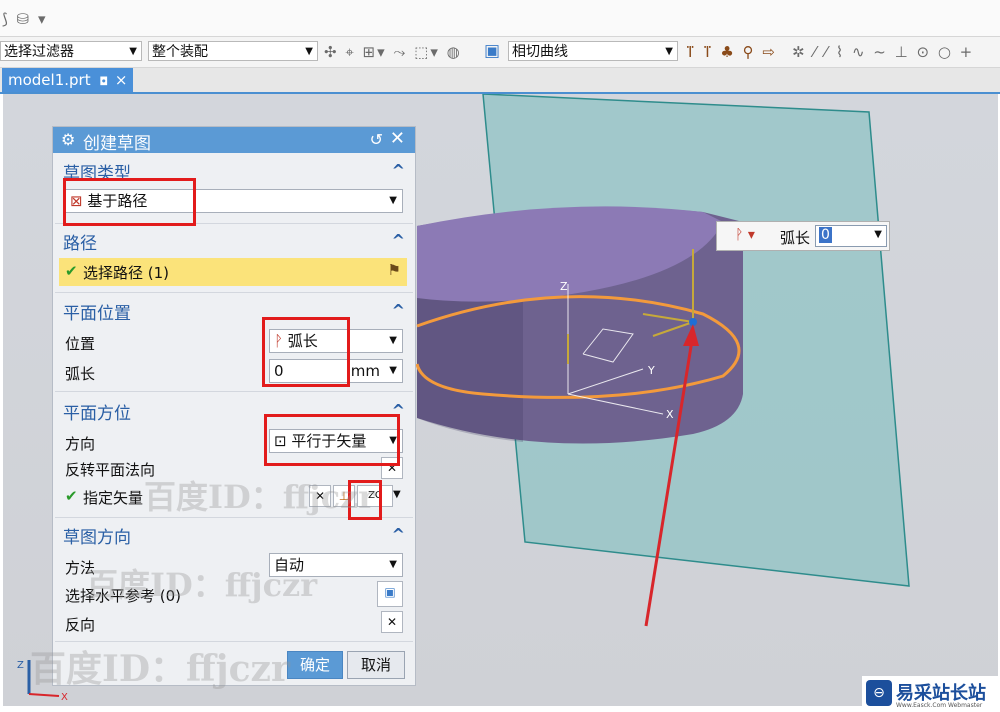 The width and height of the screenshot is (1000, 712). I want to click on floating-arc-input: ᚹ ▾ 弧长 0 ▼, so click(803, 236).